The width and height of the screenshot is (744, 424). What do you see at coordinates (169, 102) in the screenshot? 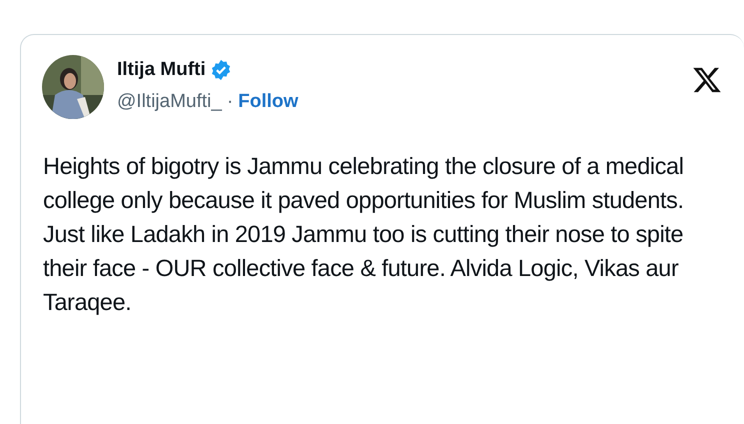
I see `author-handle: @IltijaMufti_` at bounding box center [169, 102].